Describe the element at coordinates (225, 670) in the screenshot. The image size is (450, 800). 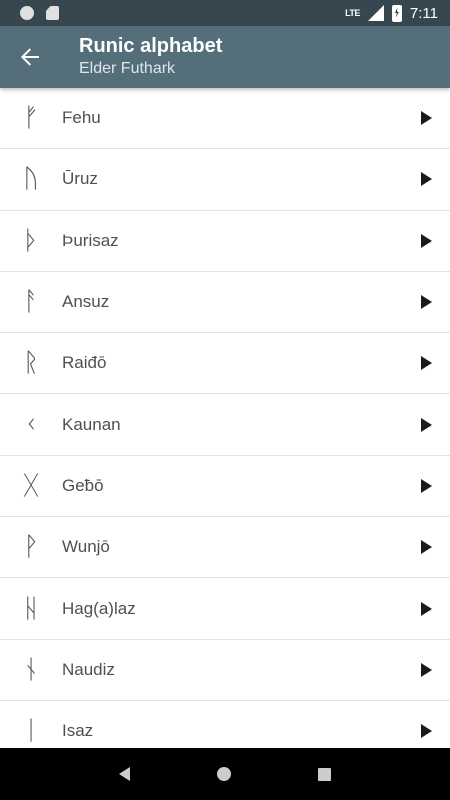
I see `list-item: ᚾ Naudiz` at that location.